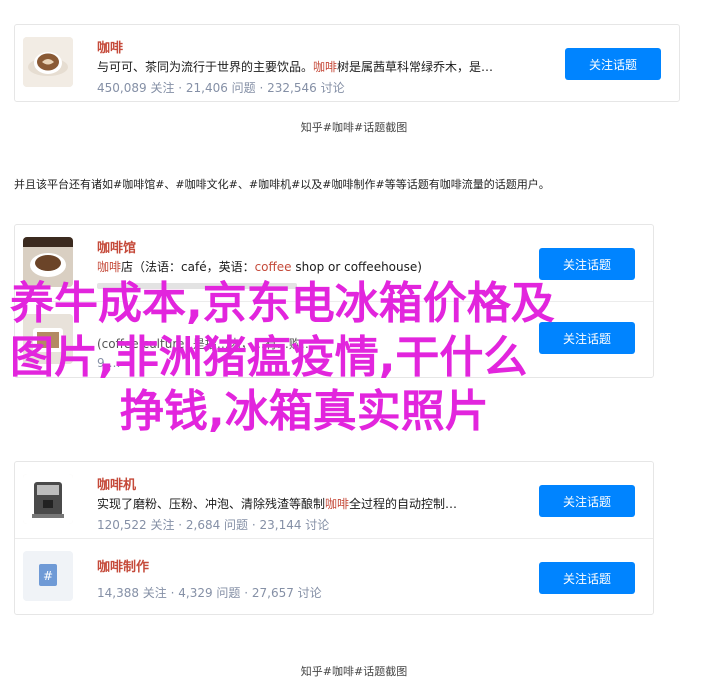 The image size is (708, 700). What do you see at coordinates (197, 286) in the screenshot?
I see `stats-placeholder` at bounding box center [197, 286].